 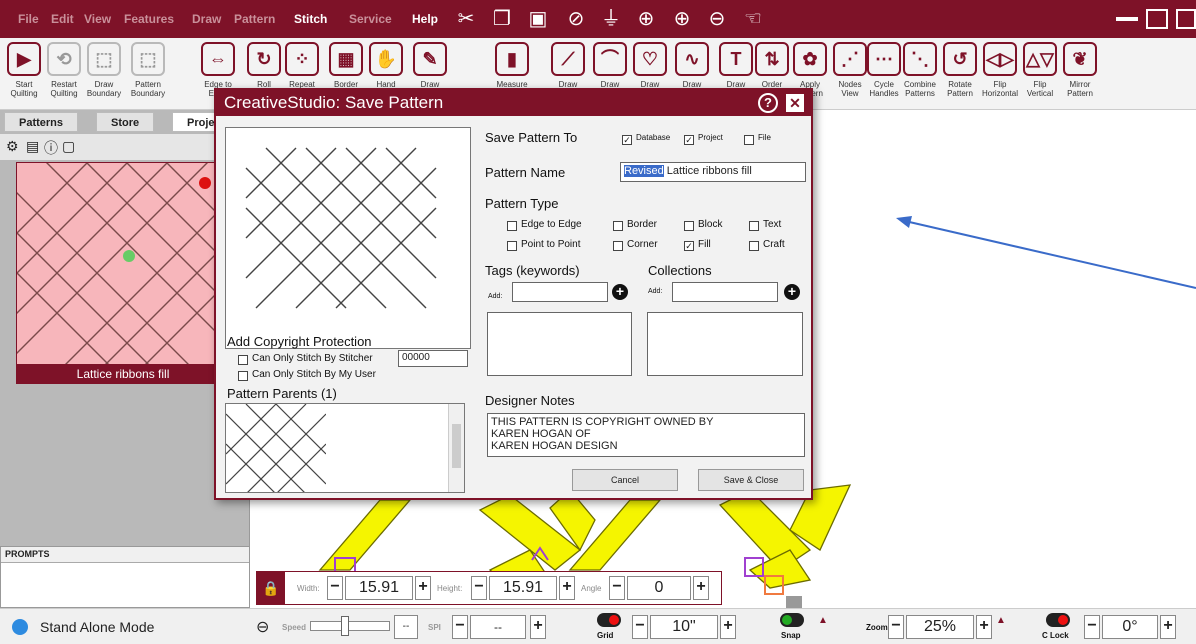 I want to click on speed-value: --, so click(x=406, y=627).